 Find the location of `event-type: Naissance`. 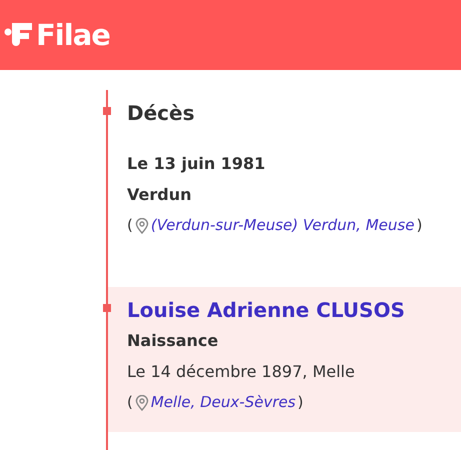

event-type: Naissance is located at coordinates (173, 341).